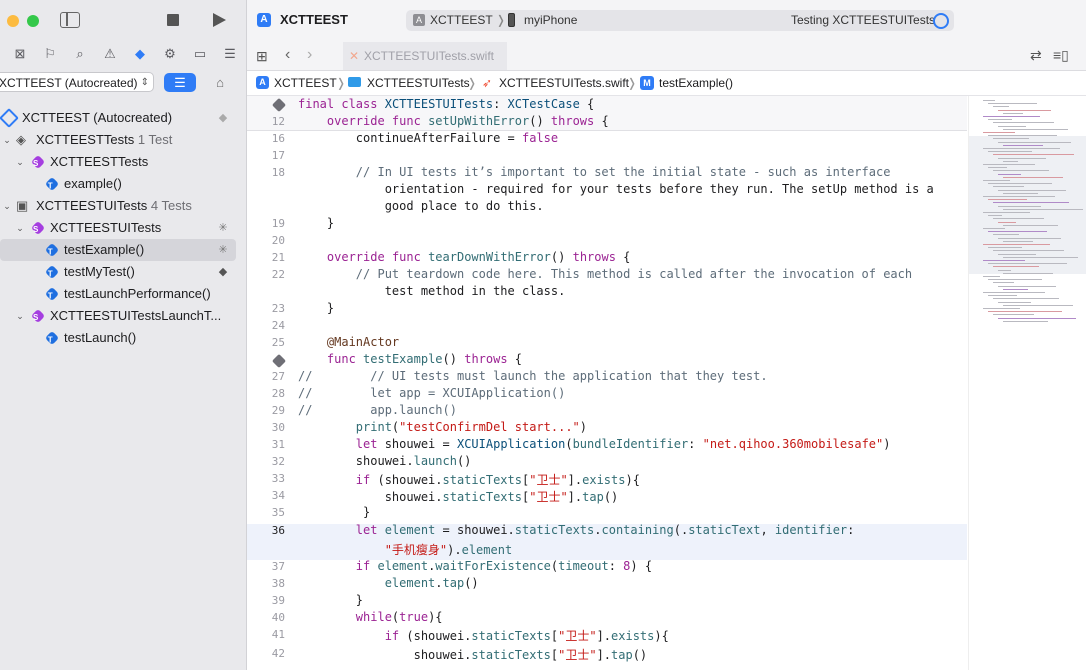 Image resolution: width=1086 pixels, height=670 pixels. Describe the element at coordinates (123, 206) in the screenshot. I see `ui-test-bundle-row: ⌄ ▣ XCTTEESTUITests 4 Tests` at that location.